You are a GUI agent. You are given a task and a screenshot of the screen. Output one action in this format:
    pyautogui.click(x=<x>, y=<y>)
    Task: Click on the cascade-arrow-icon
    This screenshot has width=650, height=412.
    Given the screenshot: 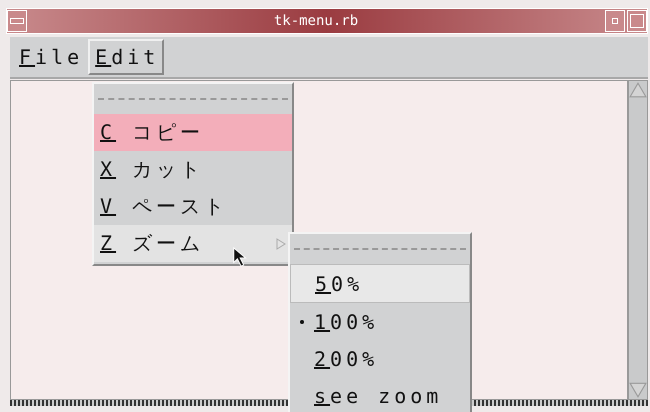 What is the action you would take?
    pyautogui.click(x=281, y=244)
    